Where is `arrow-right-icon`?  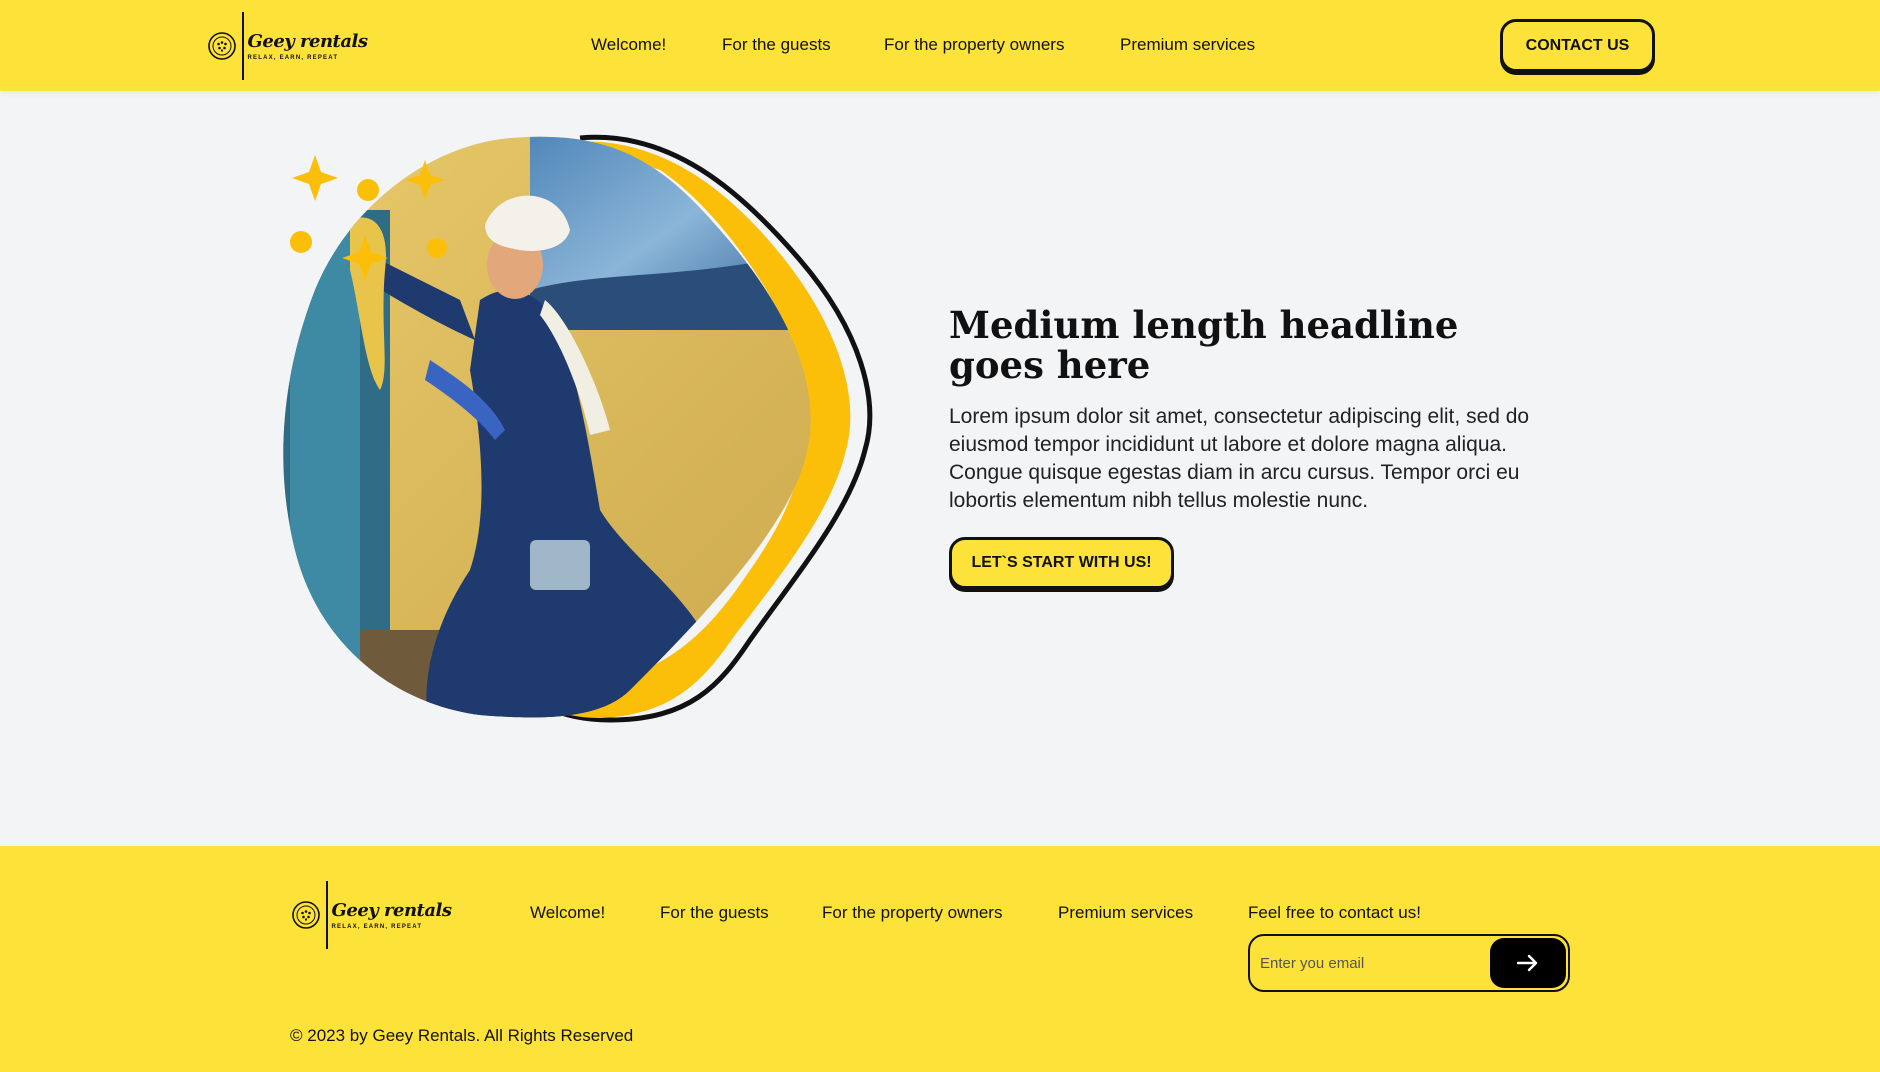
arrow-right-icon is located at coordinates (1527, 963).